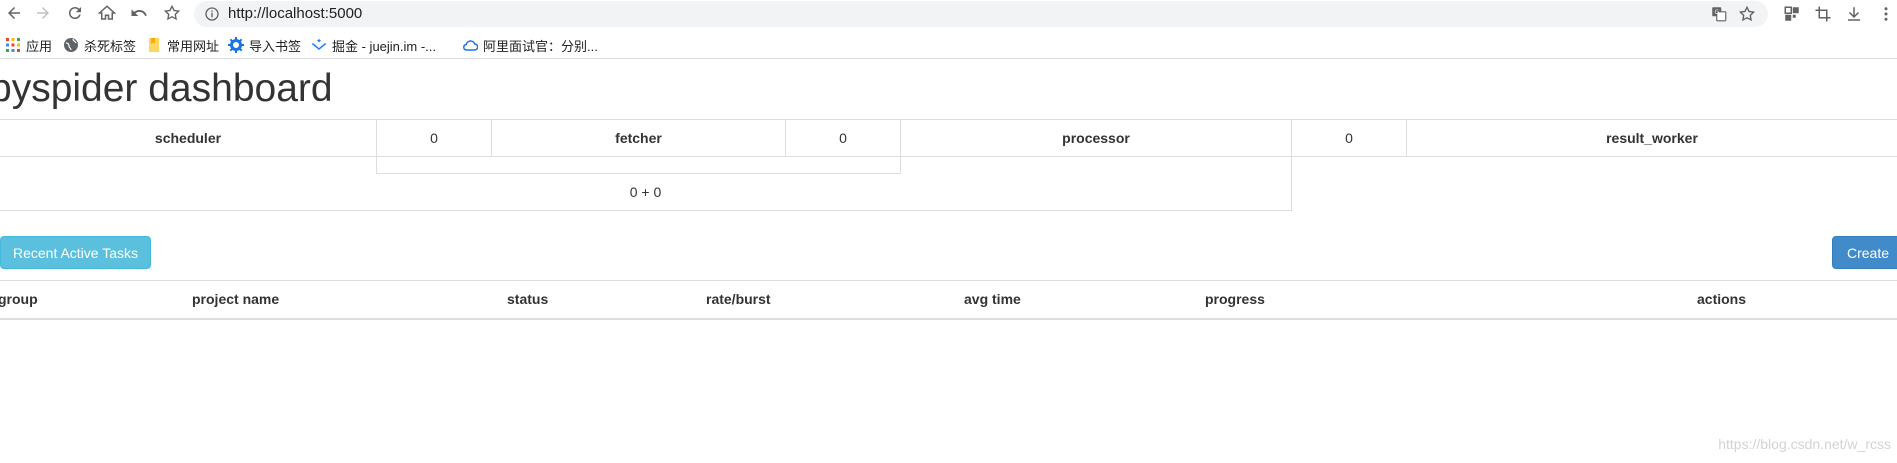  Describe the element at coordinates (19, 299) in the screenshot. I see `column-header-group: group` at that location.